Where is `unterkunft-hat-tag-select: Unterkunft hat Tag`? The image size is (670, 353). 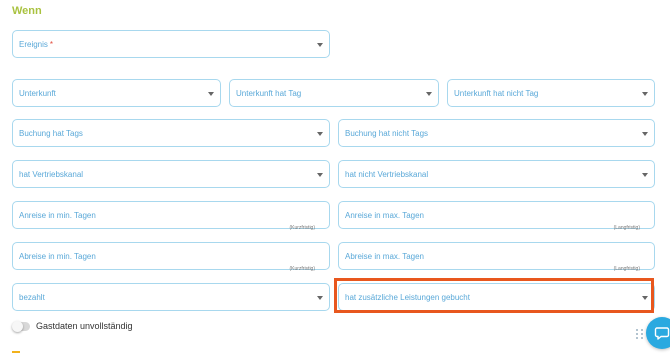 unterkunft-hat-tag-select: Unterkunft hat Tag is located at coordinates (334, 93).